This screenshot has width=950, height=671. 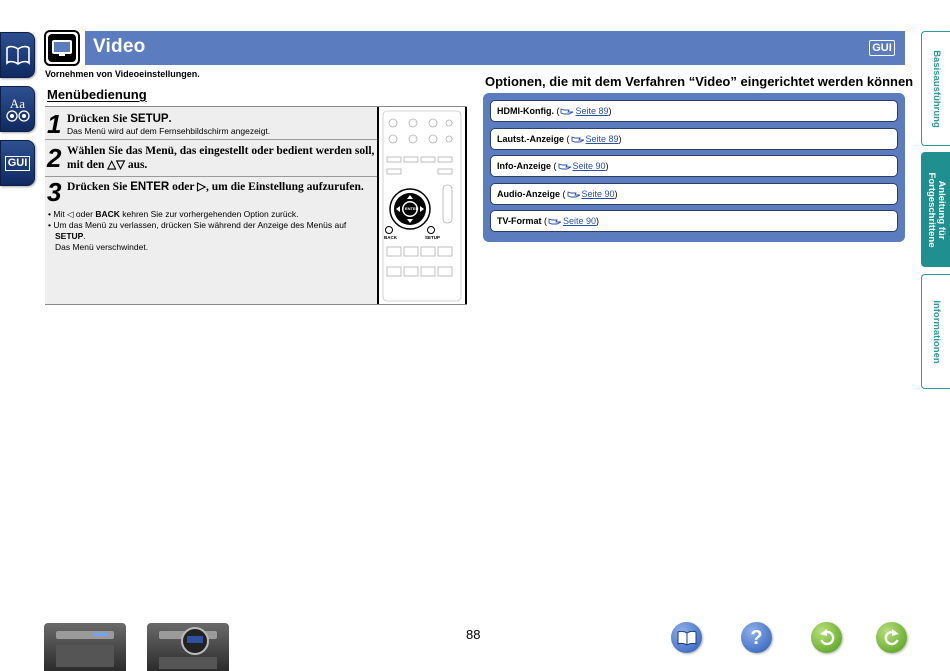 What do you see at coordinates (473, 634) in the screenshot?
I see `page-number: 88` at bounding box center [473, 634].